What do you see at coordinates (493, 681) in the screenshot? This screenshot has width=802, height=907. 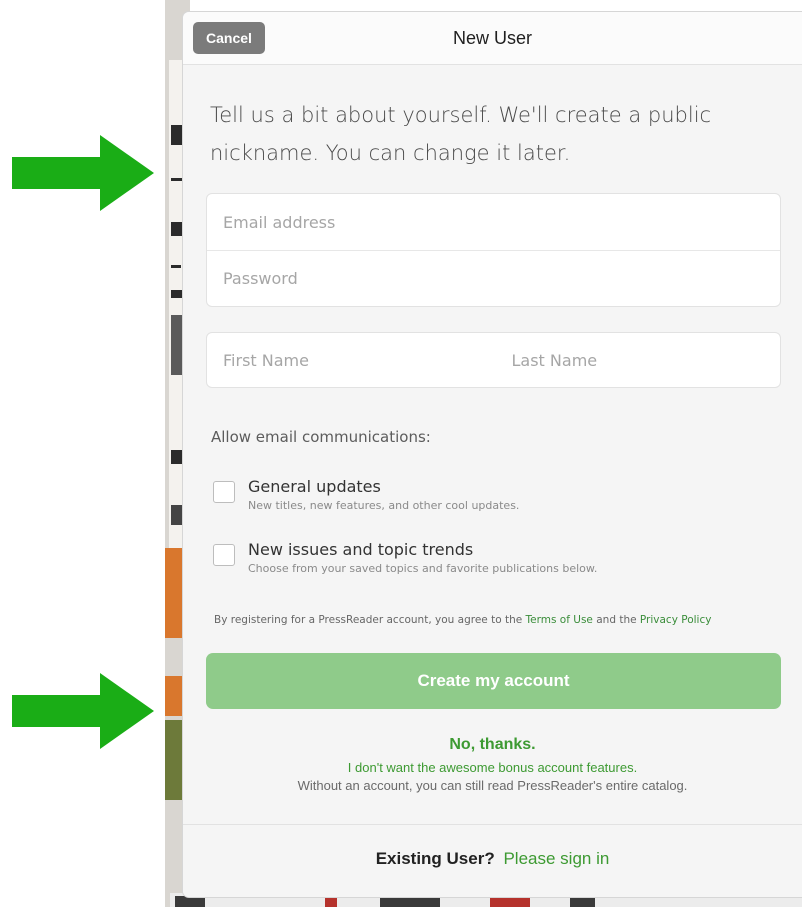 I see `create-account-button: Create my account` at bounding box center [493, 681].